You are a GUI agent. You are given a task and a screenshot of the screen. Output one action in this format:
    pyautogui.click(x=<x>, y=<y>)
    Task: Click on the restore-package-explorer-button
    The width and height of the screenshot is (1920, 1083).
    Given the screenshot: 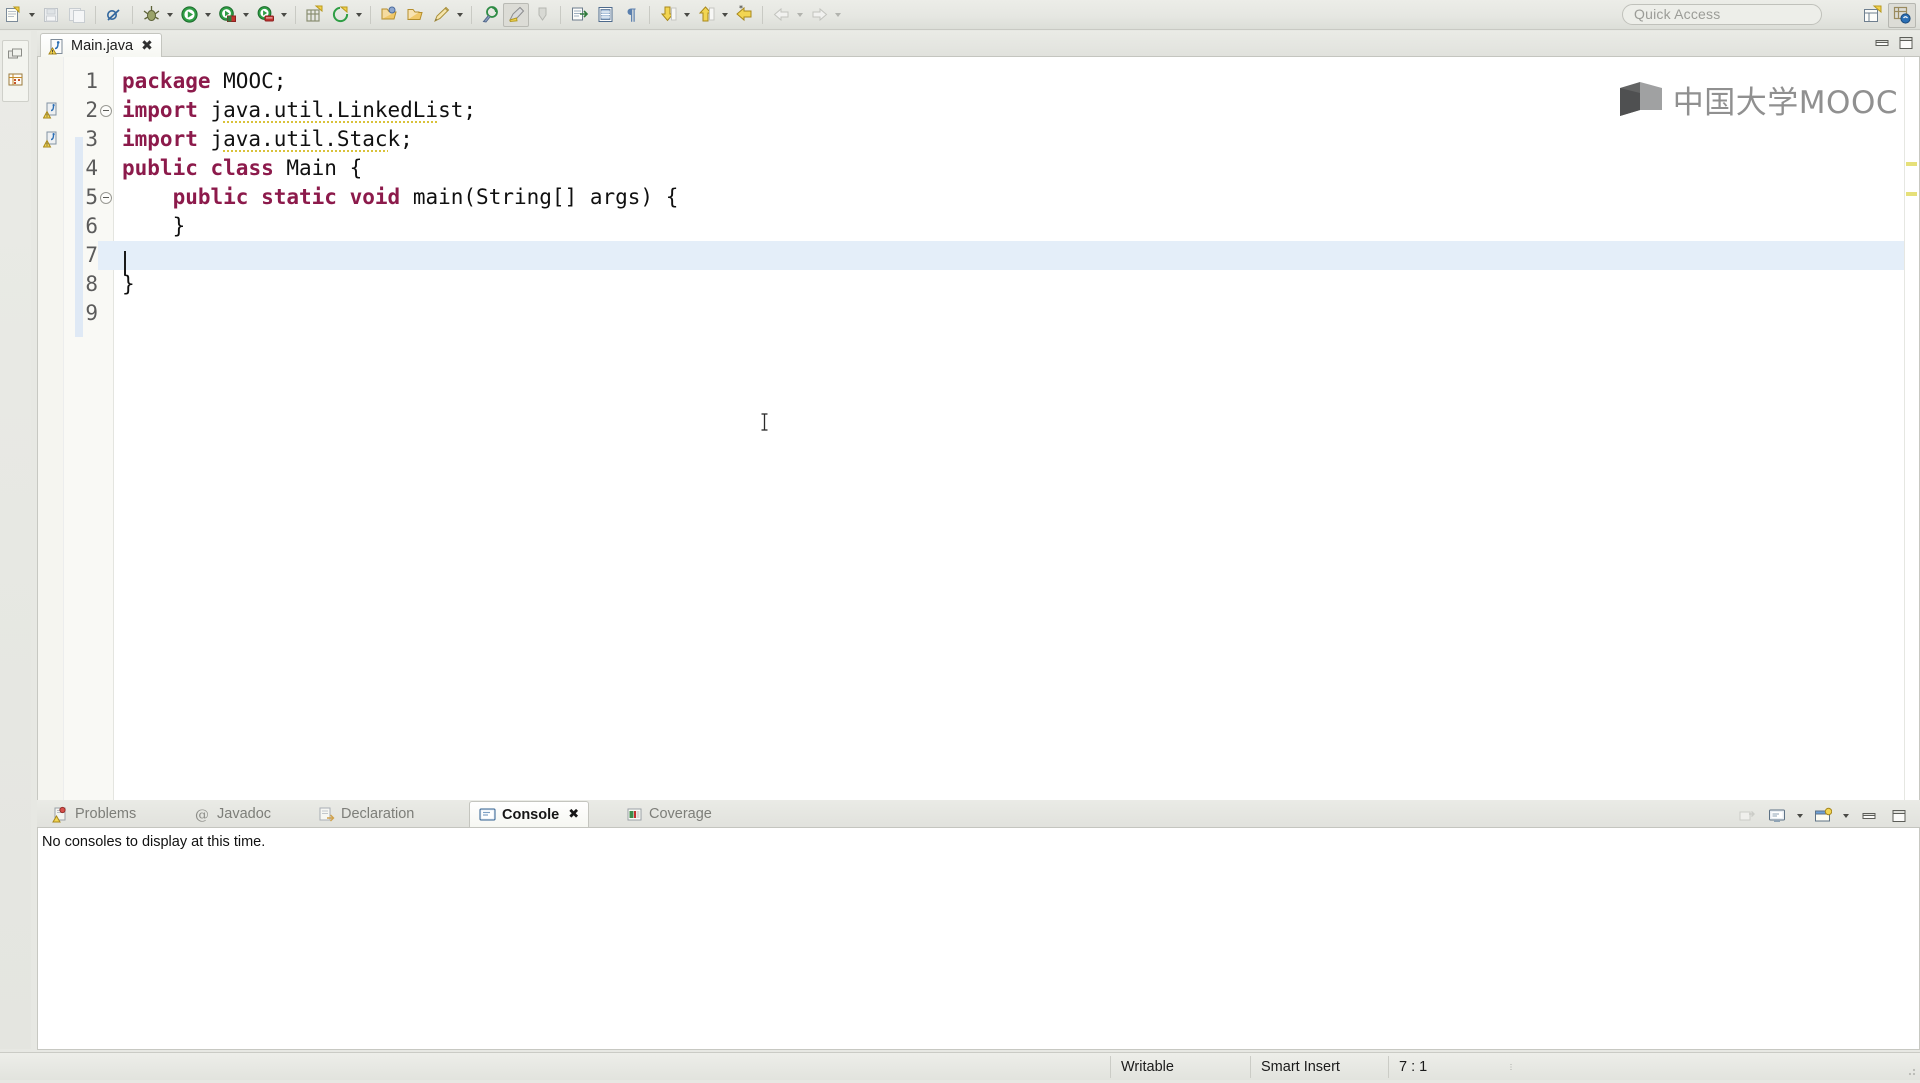 What is the action you would take?
    pyautogui.click(x=15, y=54)
    